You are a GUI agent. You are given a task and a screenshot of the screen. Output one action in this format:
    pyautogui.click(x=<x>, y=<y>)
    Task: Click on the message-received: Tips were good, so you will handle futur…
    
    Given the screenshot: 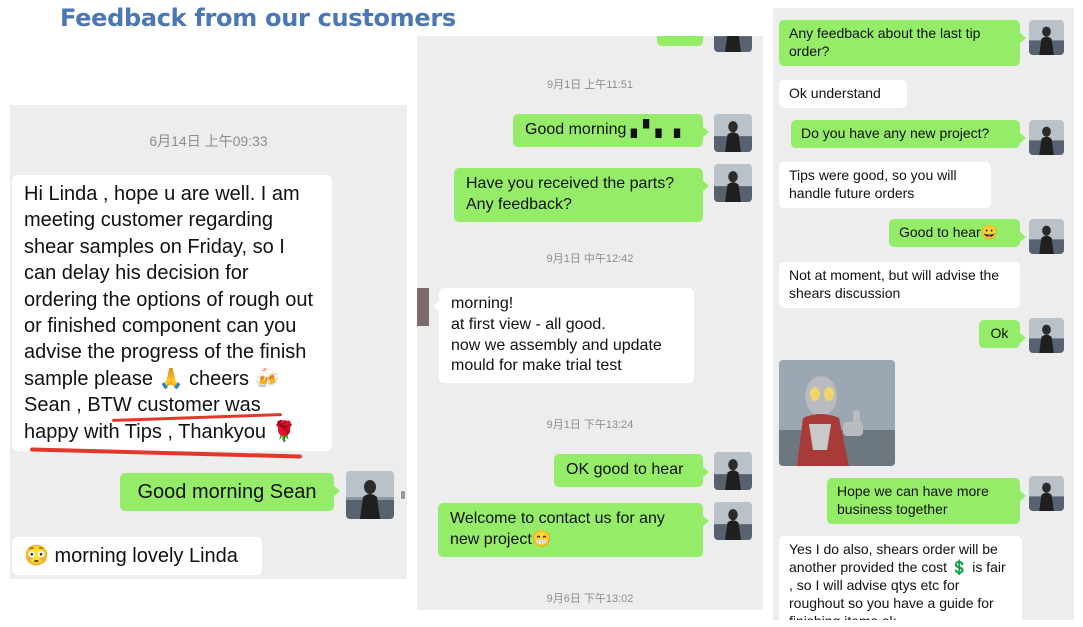 What is the action you would take?
    pyautogui.click(x=885, y=185)
    